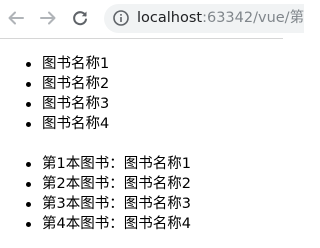 This screenshot has width=320, height=248. What do you see at coordinates (253, 18) in the screenshot?
I see `url-path: :63342/vue/第` at bounding box center [253, 18].